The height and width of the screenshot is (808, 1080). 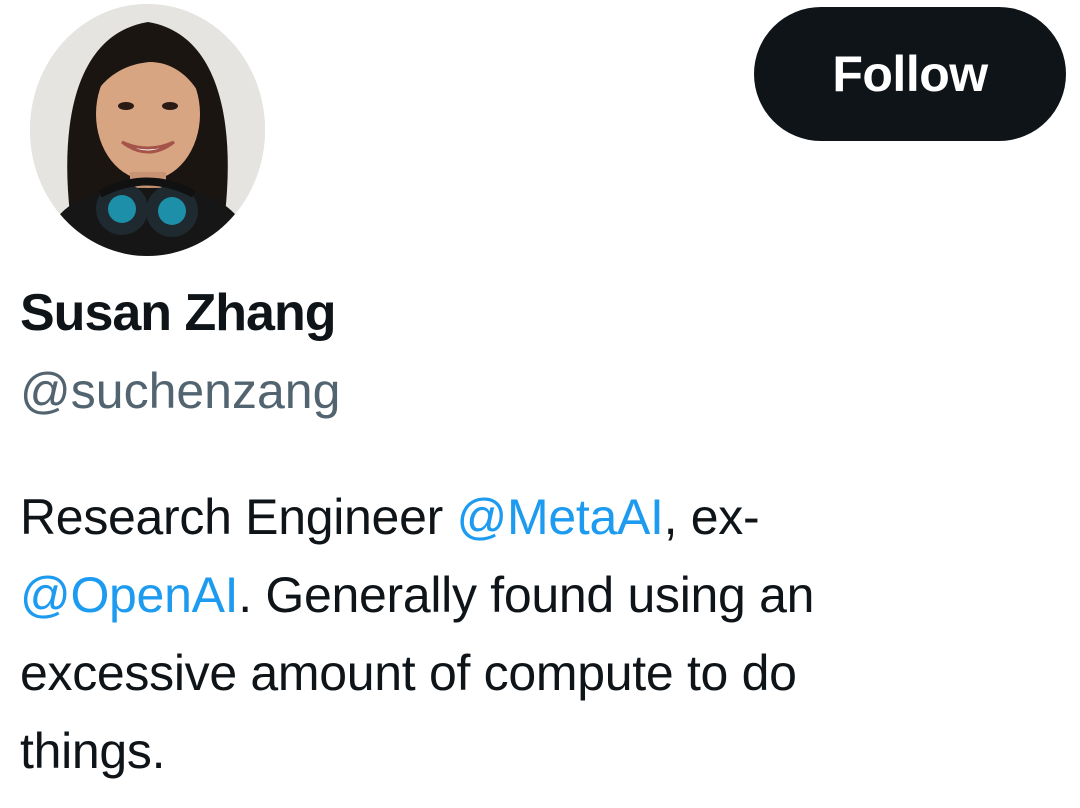 I want to click on avatar, so click(x=147, y=130).